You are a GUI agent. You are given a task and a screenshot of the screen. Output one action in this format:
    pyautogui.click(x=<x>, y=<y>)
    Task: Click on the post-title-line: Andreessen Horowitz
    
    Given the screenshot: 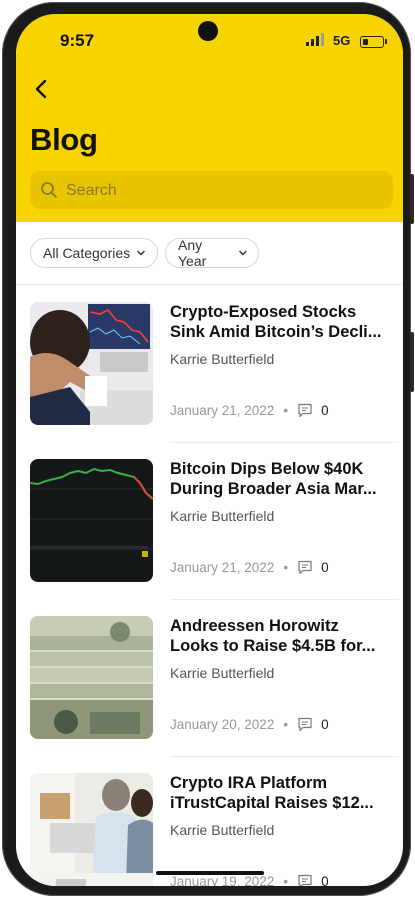 What is the action you would take?
    pyautogui.click(x=254, y=626)
    